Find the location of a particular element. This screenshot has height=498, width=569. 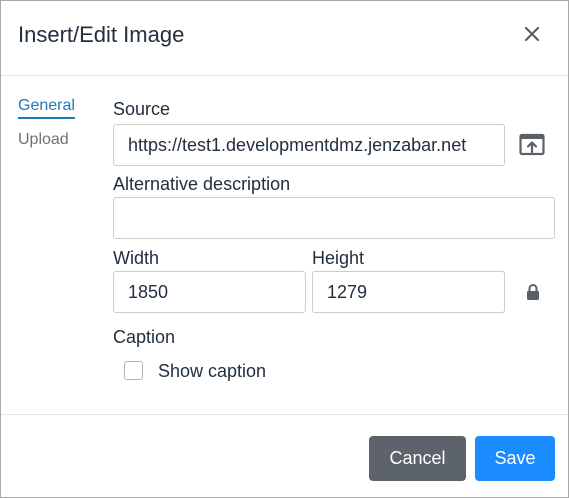

tab-upload: Upload is located at coordinates (43, 140).